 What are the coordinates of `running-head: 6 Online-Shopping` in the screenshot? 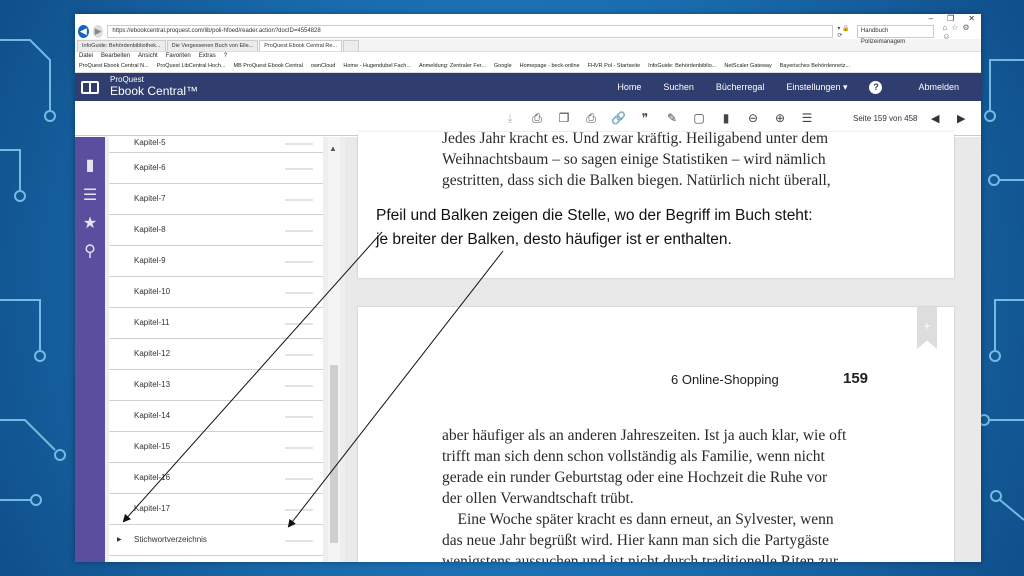 It's located at (725, 379).